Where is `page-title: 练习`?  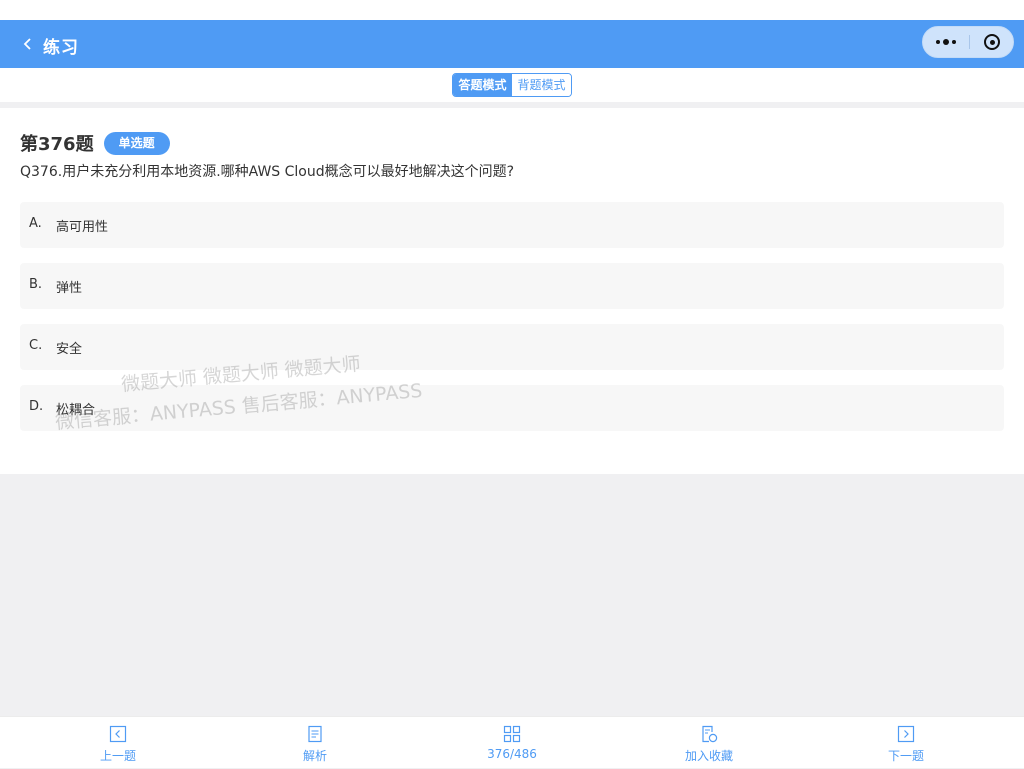 page-title: 练习 is located at coordinates (61, 48).